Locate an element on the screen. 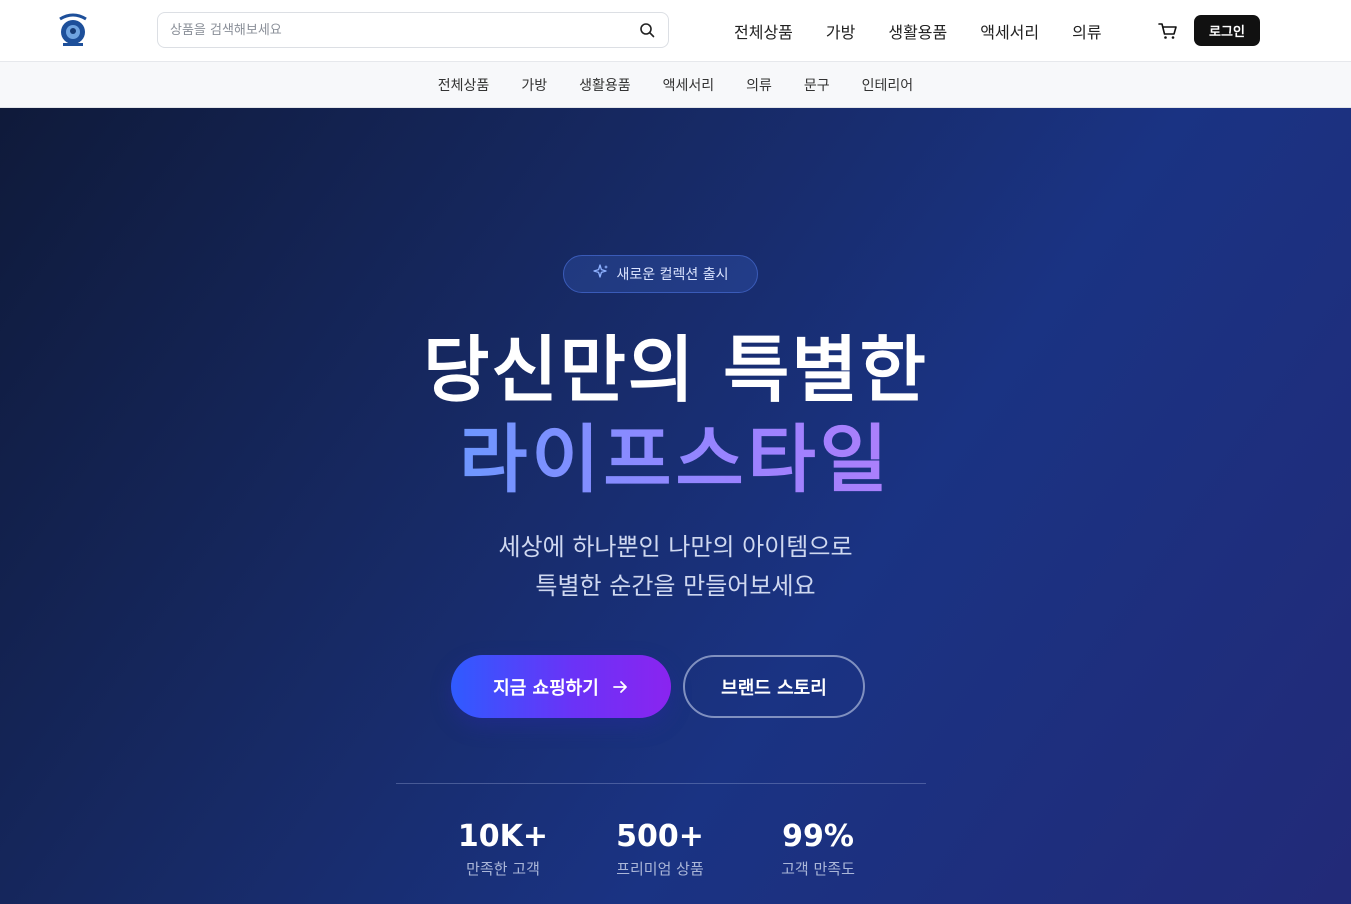 The width and height of the screenshot is (1351, 904). nav-accessories: 액세서리 is located at coordinates (1009, 31).